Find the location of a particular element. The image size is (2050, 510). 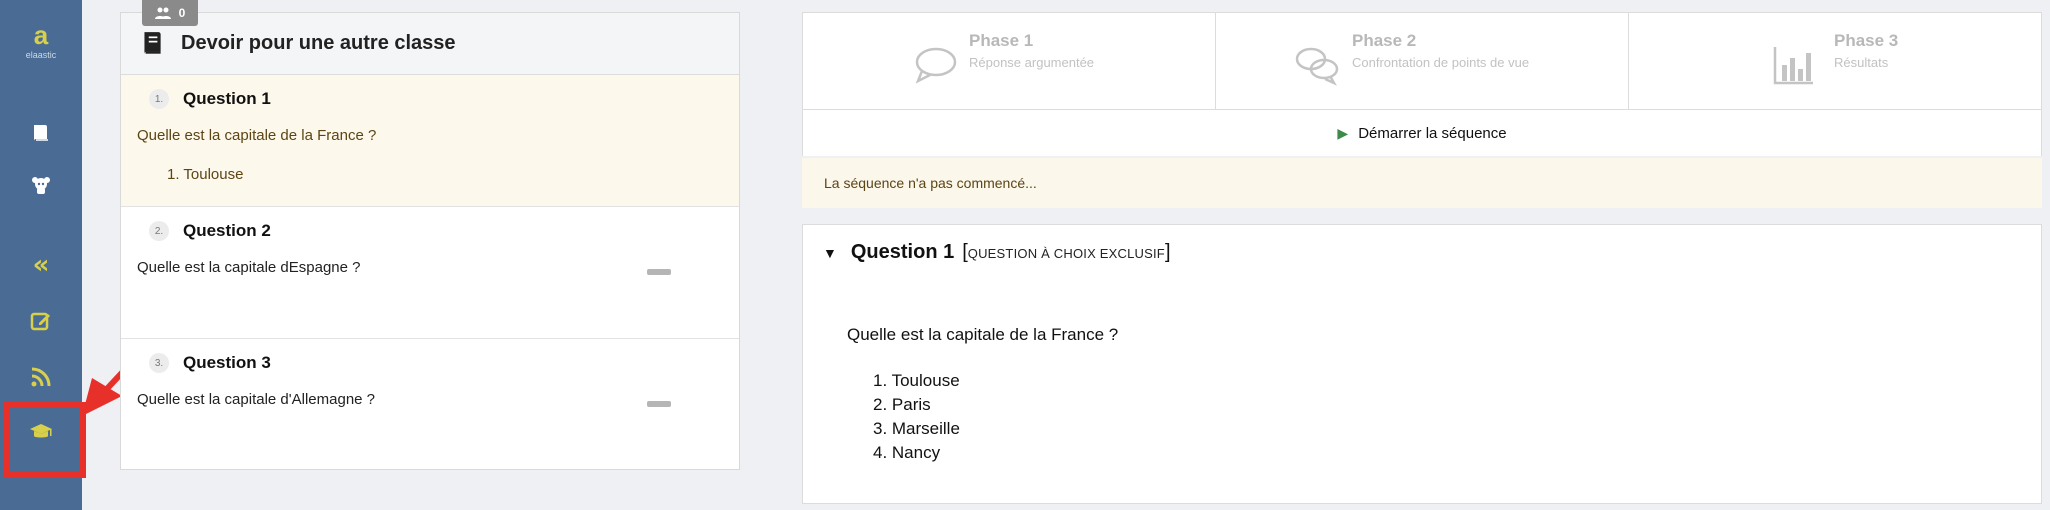

question-title: Question 3 is located at coordinates (227, 362).